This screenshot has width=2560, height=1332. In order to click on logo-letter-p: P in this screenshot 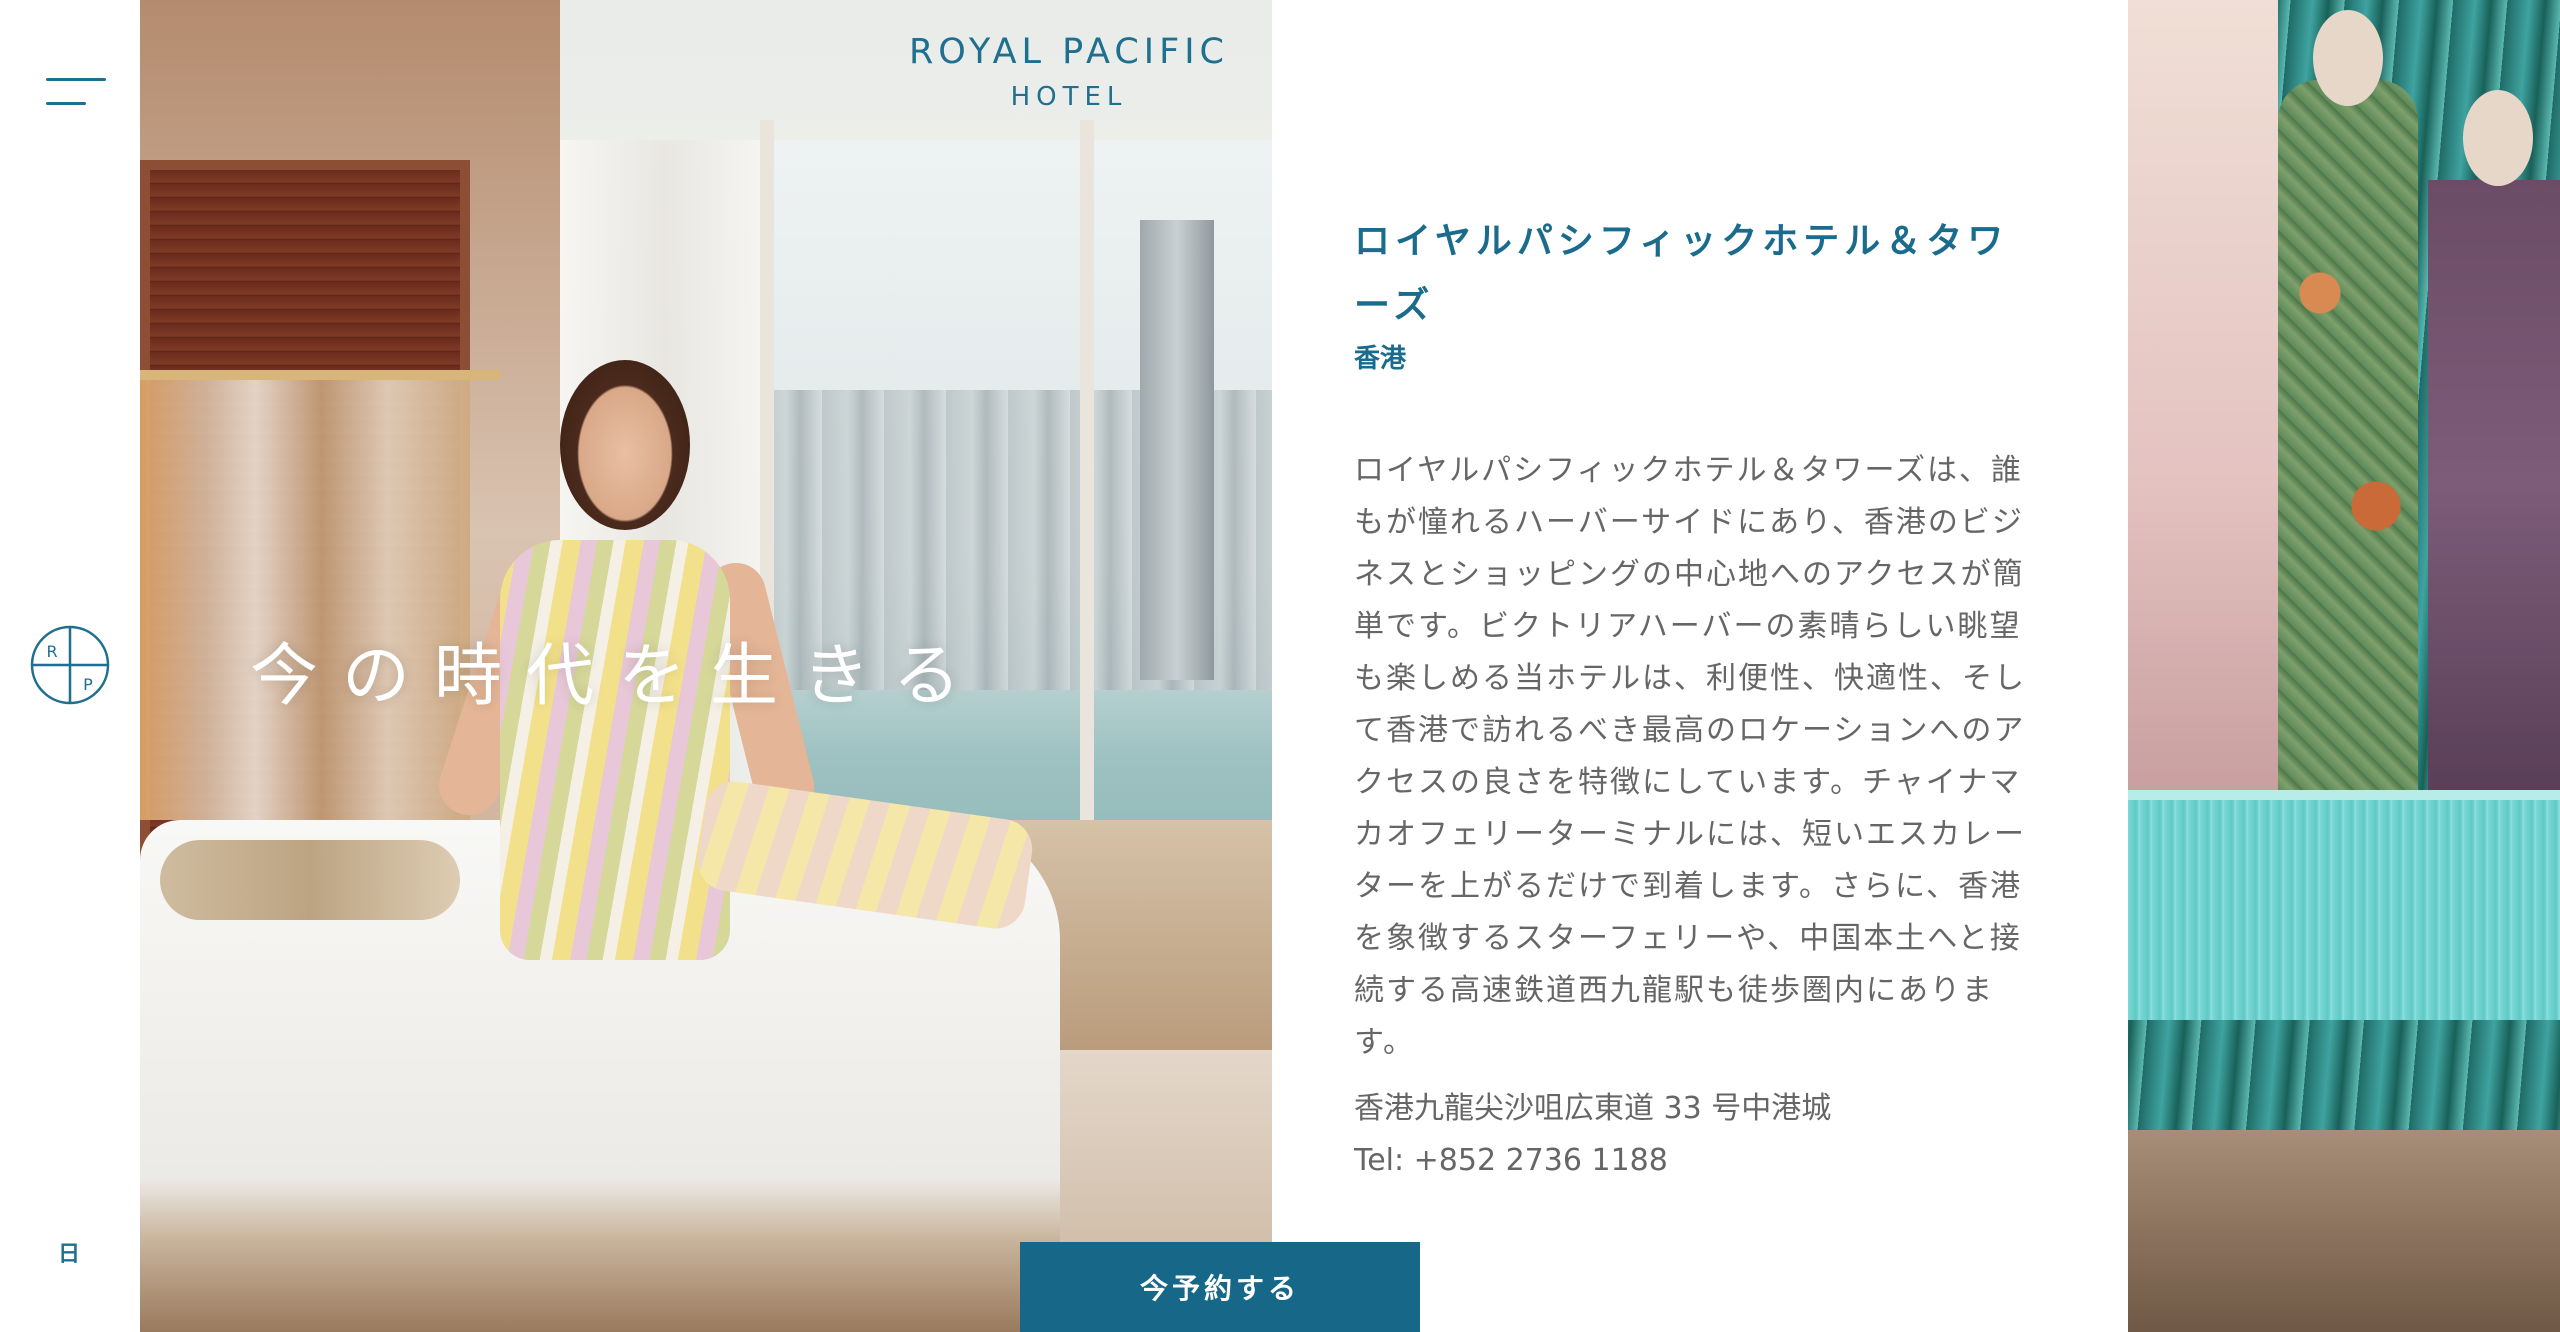, I will do `click(88, 684)`.